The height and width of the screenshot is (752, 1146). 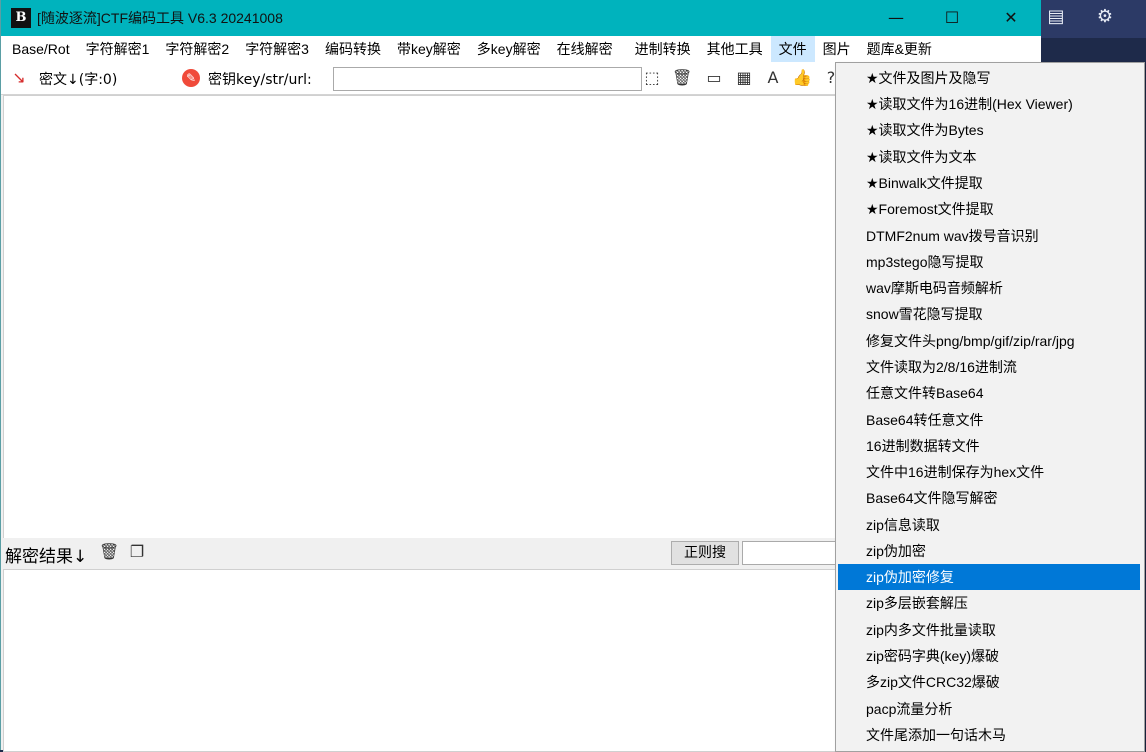 What do you see at coordinates (660, 49) in the screenshot?
I see `menu-base-convert: 进制转换` at bounding box center [660, 49].